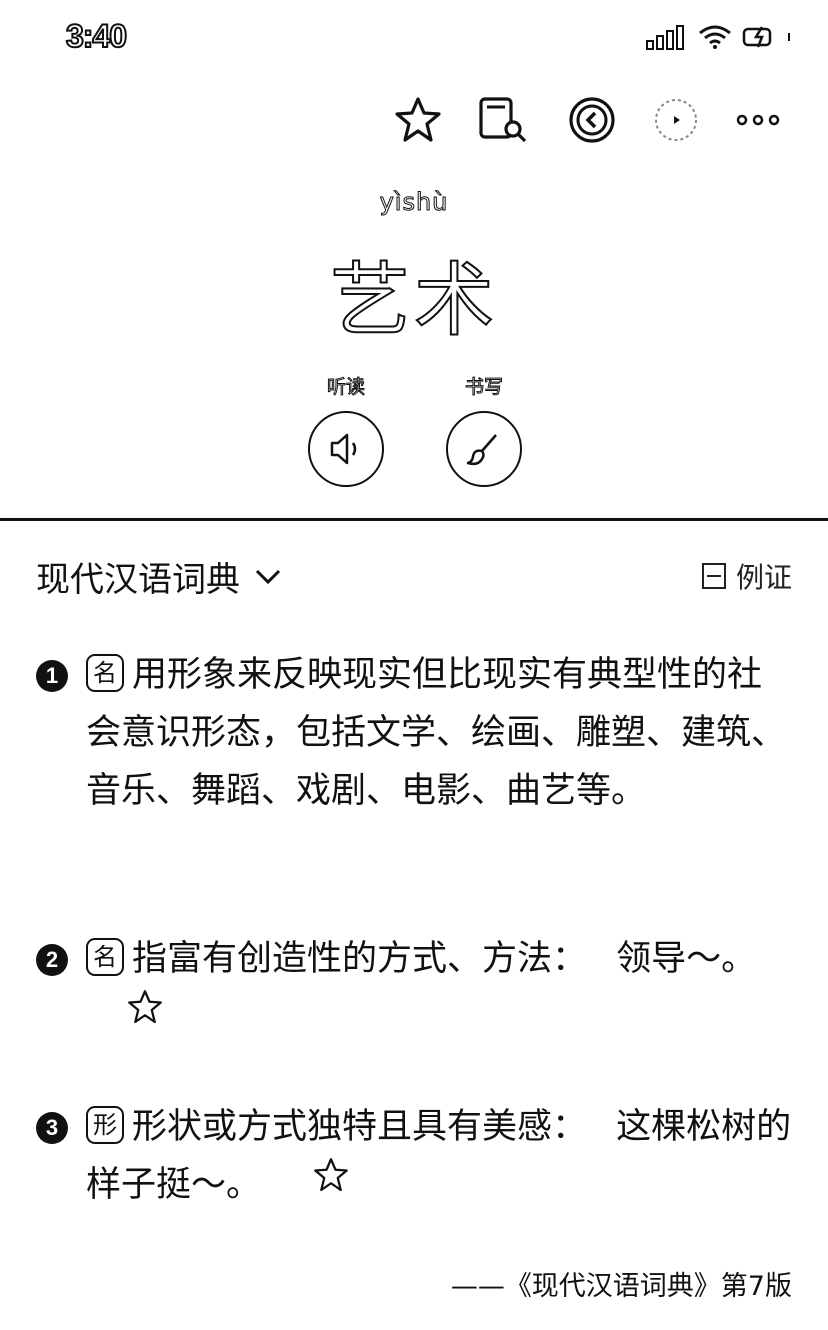 This screenshot has height=1330, width=828. I want to click on search-book-icon, so click(503, 120).